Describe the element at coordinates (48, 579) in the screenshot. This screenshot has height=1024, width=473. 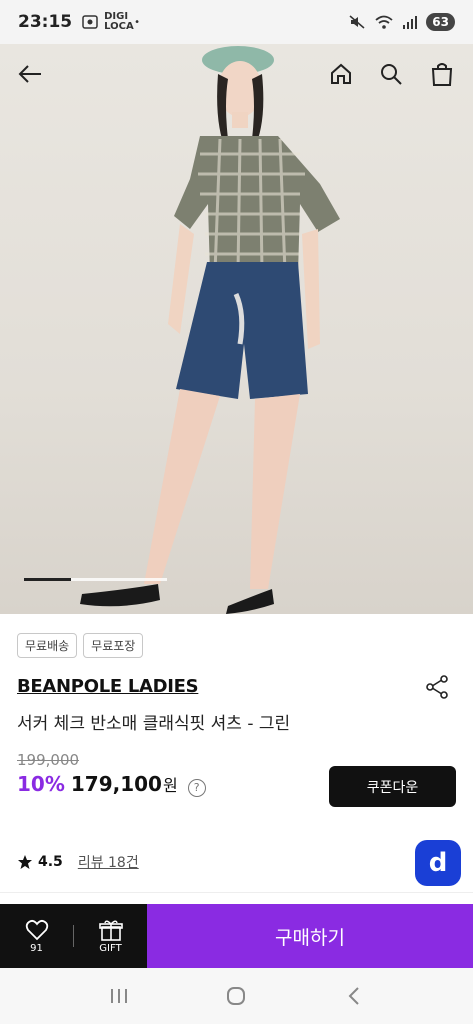
I see `carousel-progress-fill` at that location.